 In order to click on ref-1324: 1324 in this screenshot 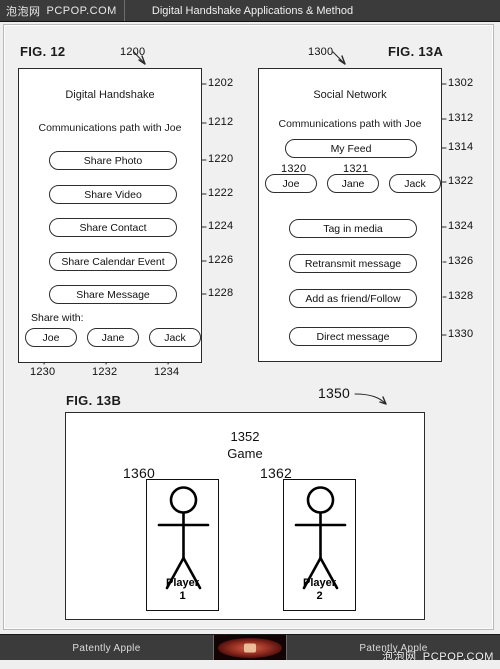, I will do `click(461, 226)`.